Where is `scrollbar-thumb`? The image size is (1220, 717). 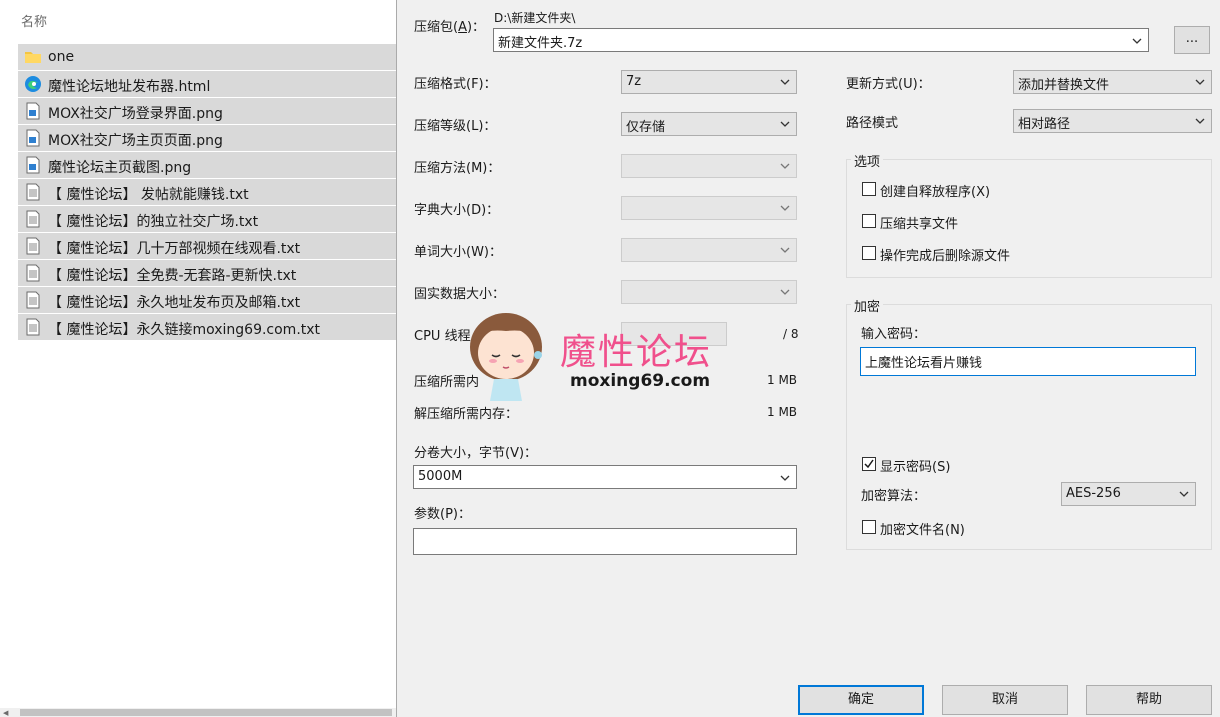 scrollbar-thumb is located at coordinates (206, 712).